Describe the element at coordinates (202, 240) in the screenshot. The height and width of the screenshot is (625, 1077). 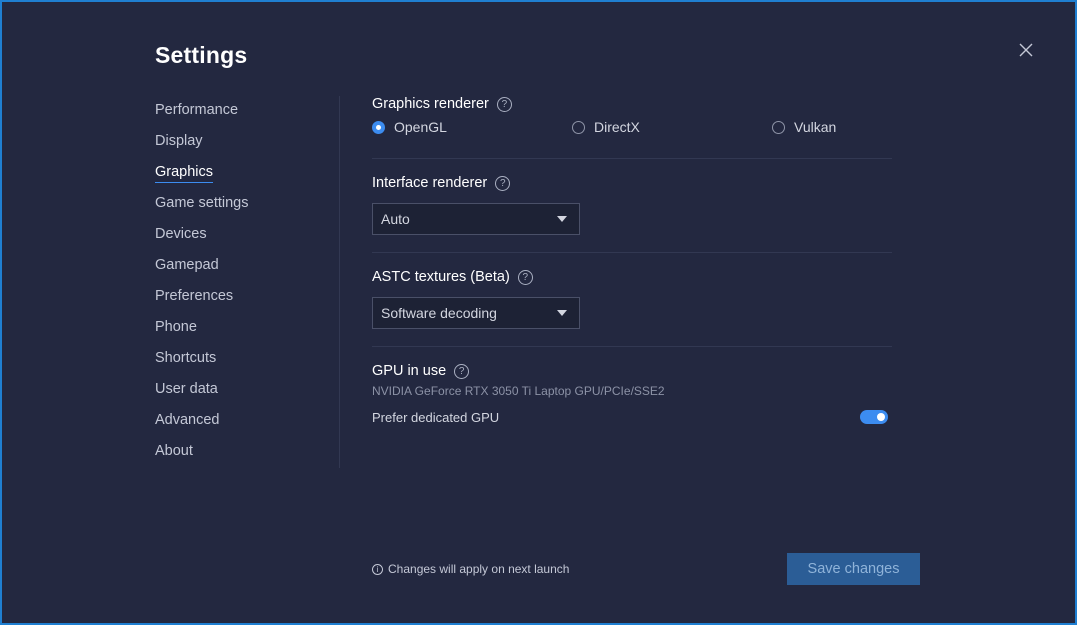
I see `sidebar-item-devices: Devices` at that location.